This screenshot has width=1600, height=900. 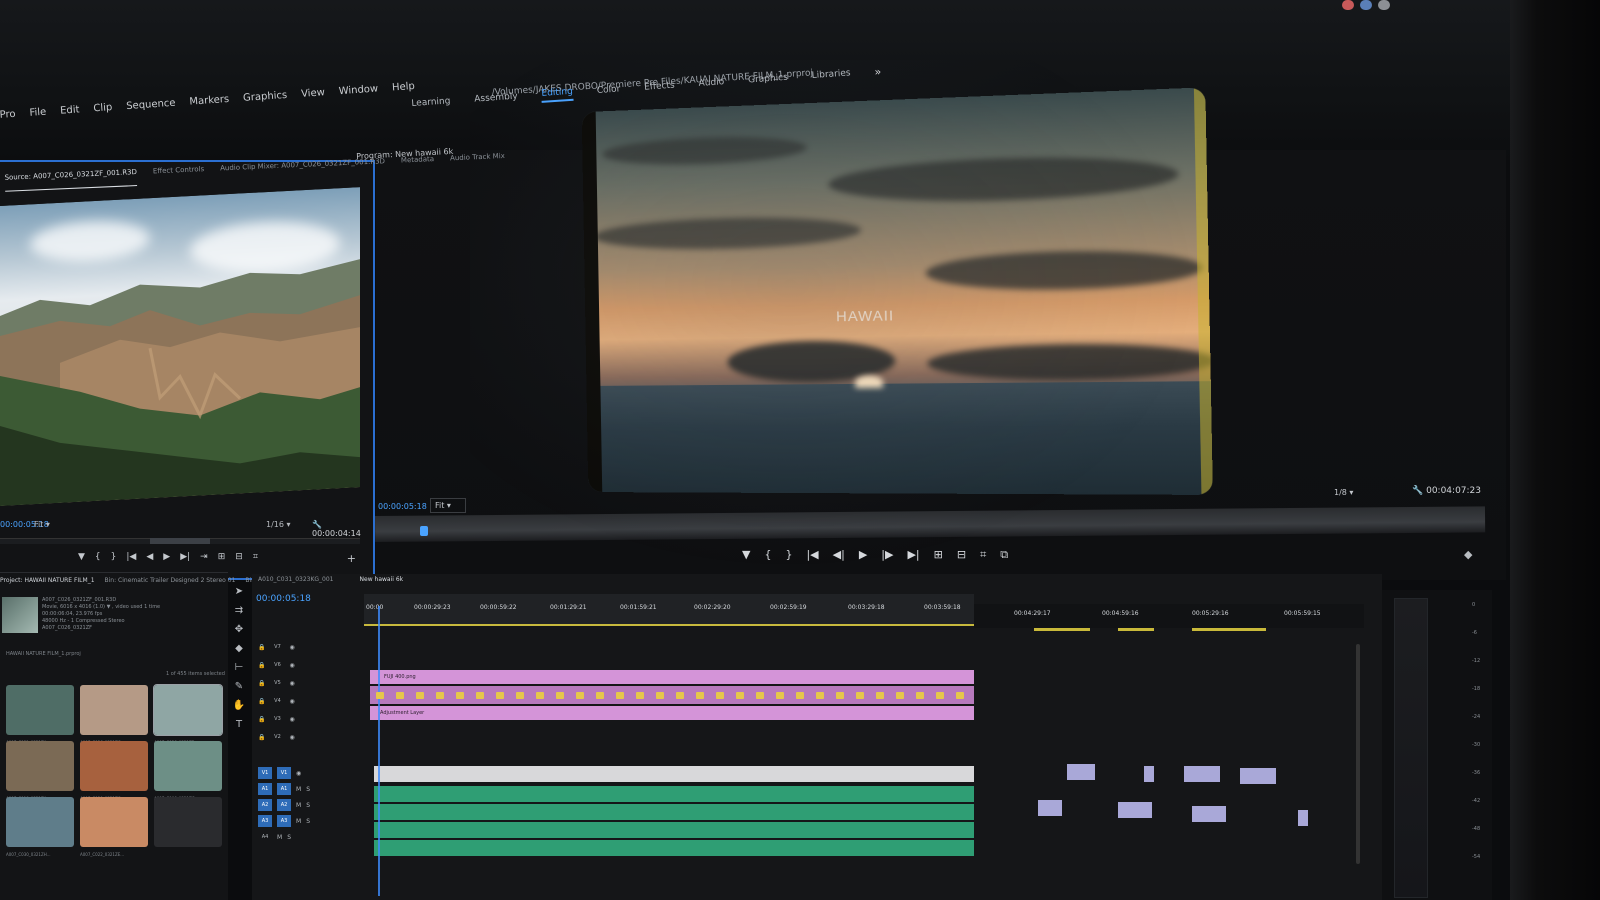 What do you see at coordinates (188, 822) in the screenshot?
I see `clip-thumbnail` at bounding box center [188, 822].